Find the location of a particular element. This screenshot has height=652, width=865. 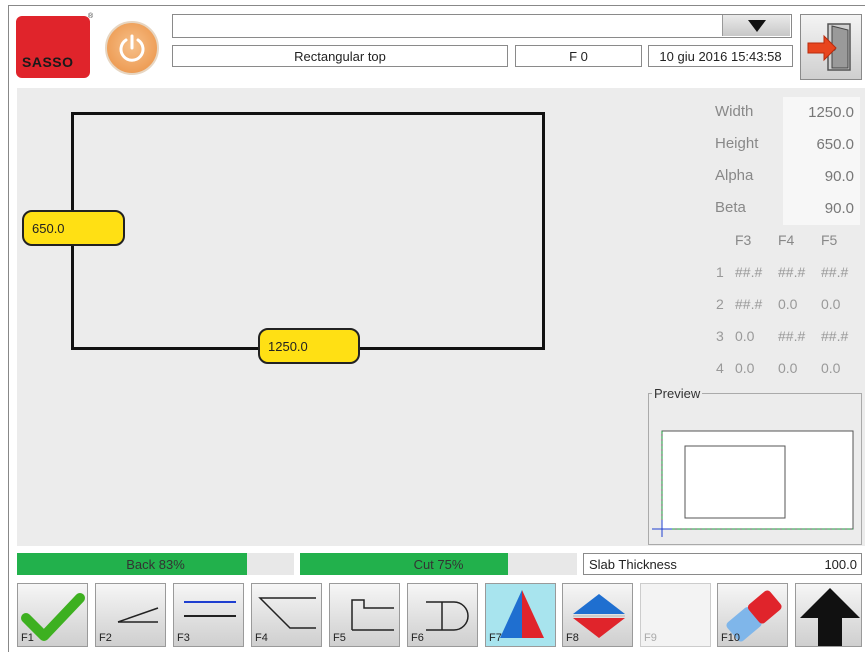

fkey-label: F1 is located at coordinates (27, 638).